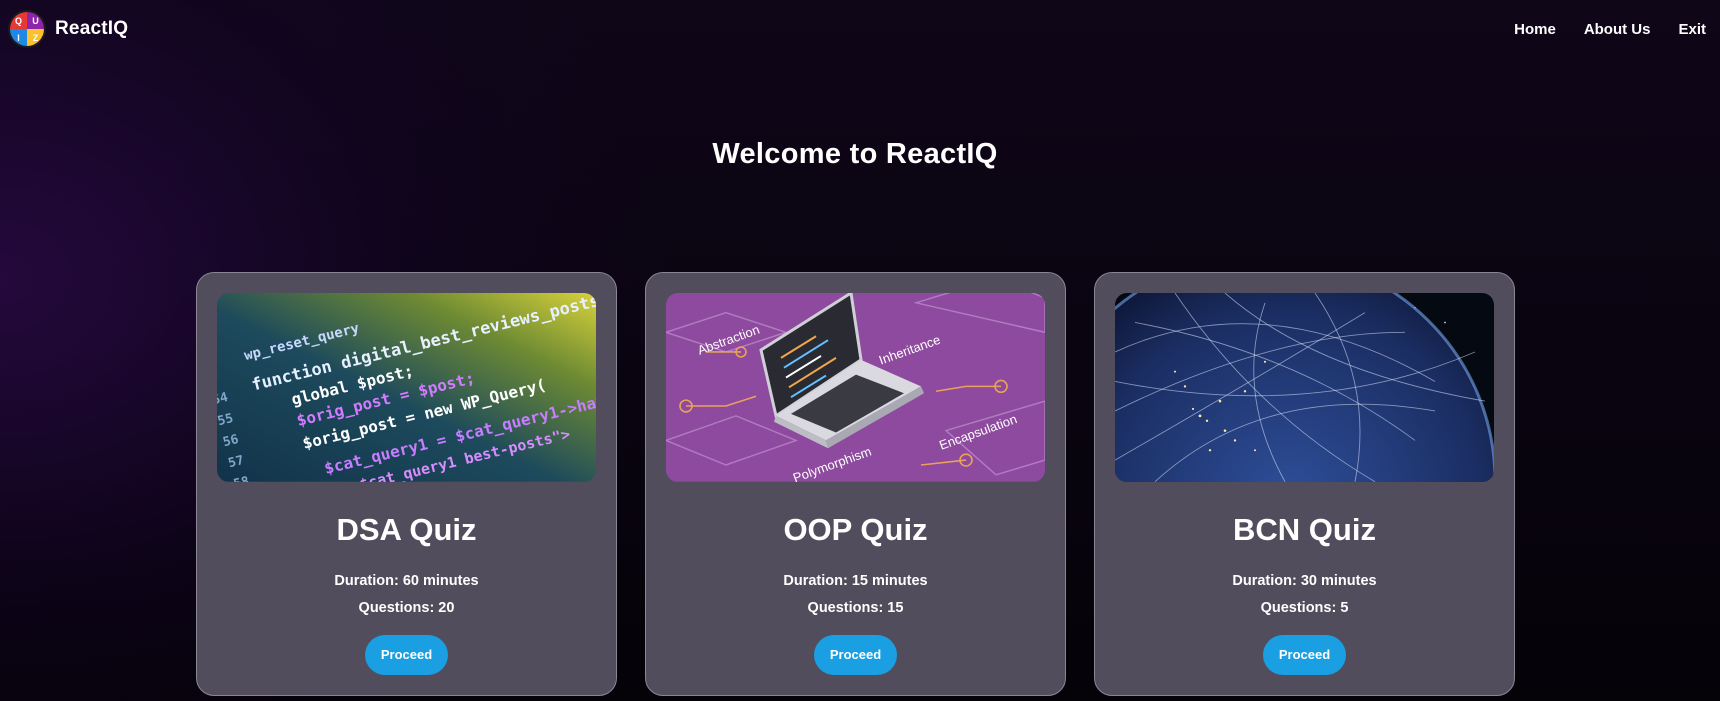 The height and width of the screenshot is (701, 1720). I want to click on quiz-questions: Questions: 15, so click(855, 607).